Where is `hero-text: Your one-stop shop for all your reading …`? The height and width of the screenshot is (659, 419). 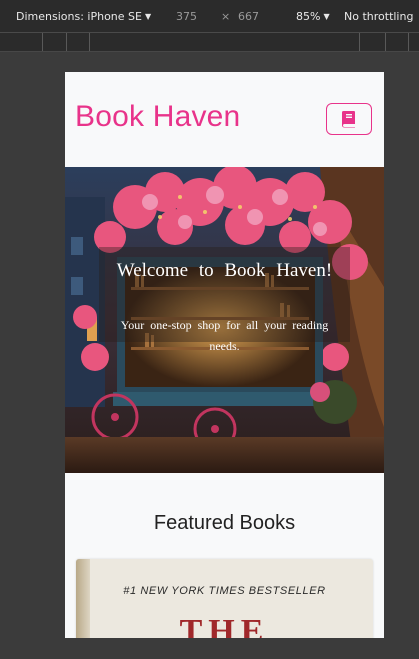
hero-text: Your one-stop shop for all your reading … is located at coordinates (224, 335).